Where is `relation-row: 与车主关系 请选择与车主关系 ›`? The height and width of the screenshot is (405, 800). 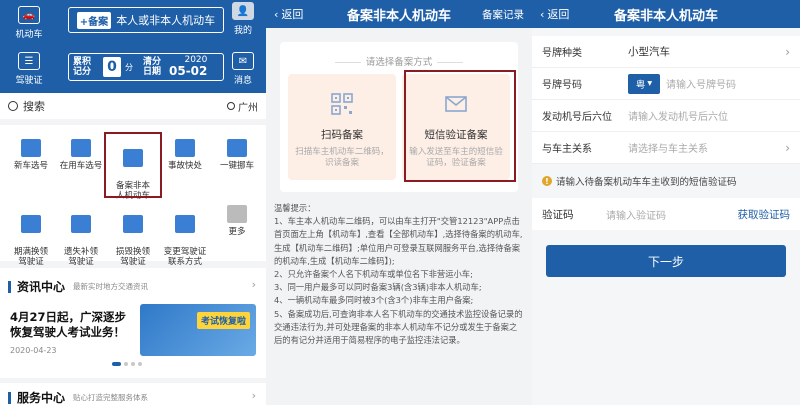
relation-row: 与车主关系 请选择与车主关系 › is located at coordinates (666, 148).